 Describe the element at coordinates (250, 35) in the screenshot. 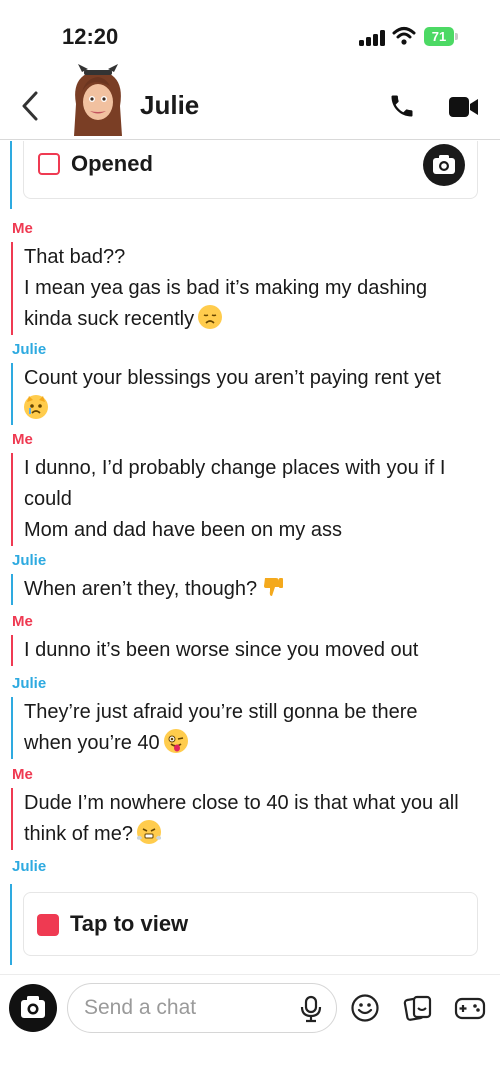

I see `status-bar: 12:20 71` at that location.